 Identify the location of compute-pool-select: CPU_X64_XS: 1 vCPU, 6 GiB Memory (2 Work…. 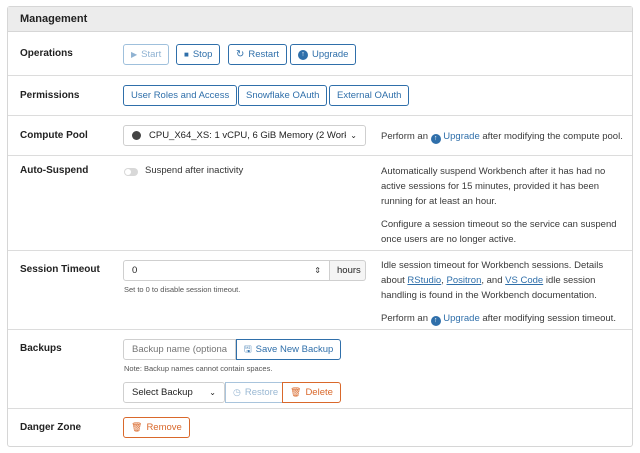
(244, 135).